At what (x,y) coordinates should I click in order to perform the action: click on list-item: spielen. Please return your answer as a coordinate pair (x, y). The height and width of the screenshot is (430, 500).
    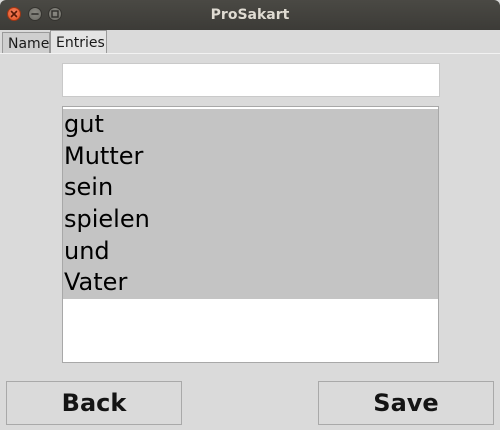
    Looking at the image, I should click on (250, 220).